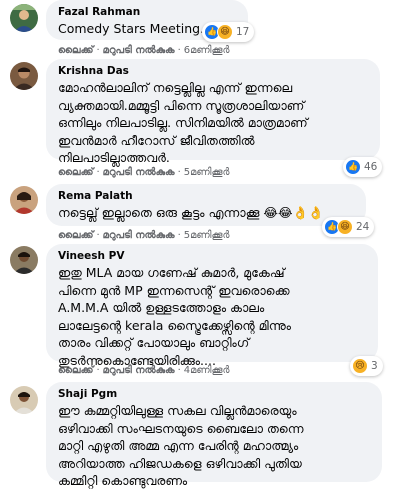 The image size is (400, 490). What do you see at coordinates (123, 480) in the screenshot?
I see `comment-text-line: കമ്മിറ്റി കൊണ്ടുവരണം` at bounding box center [123, 480].